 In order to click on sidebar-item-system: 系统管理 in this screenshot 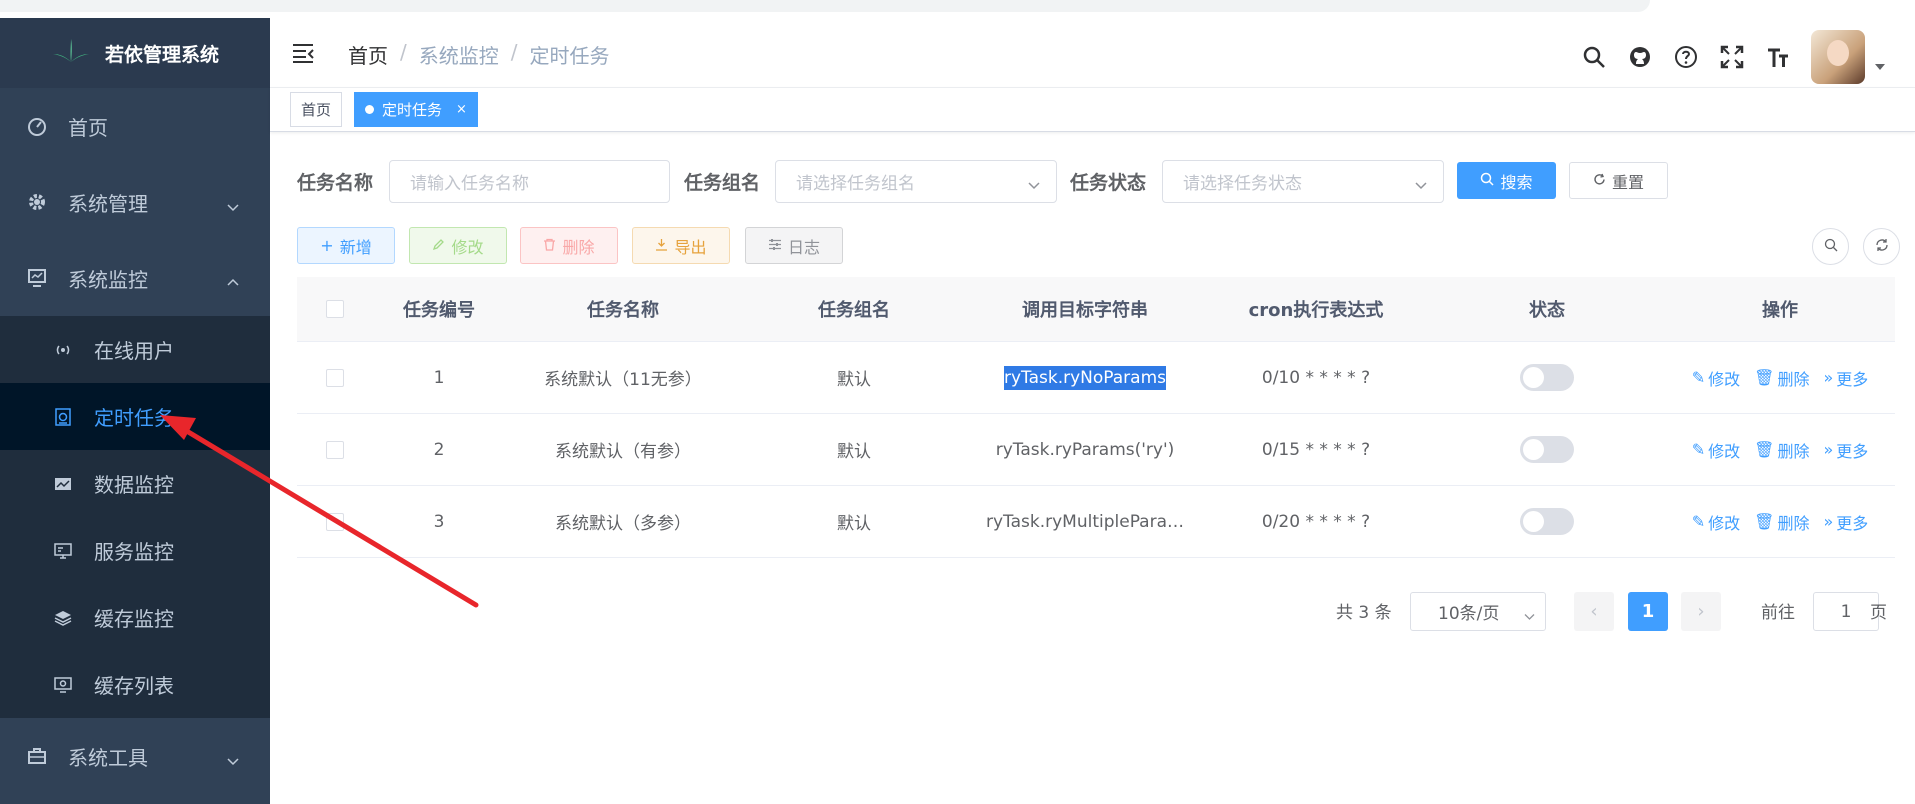, I will do `click(135, 202)`.